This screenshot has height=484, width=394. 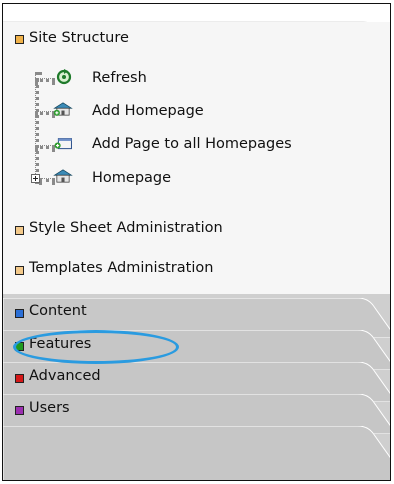 What do you see at coordinates (192, 144) in the screenshot?
I see `tree-item-add-page-all: Add Page to all Homepages` at bounding box center [192, 144].